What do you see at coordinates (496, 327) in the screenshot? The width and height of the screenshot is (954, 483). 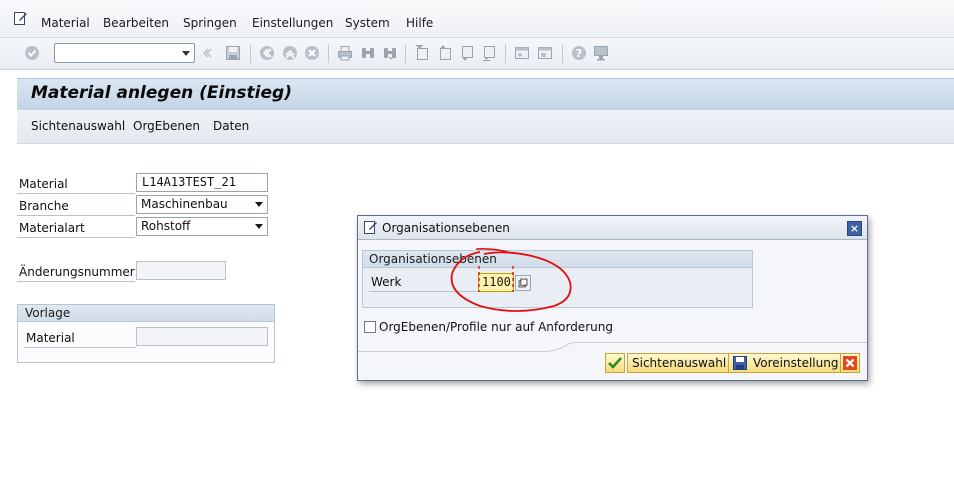 I see `orgebenen-checkbox-label: OrgEbenen/Profile nur auf Anforderung` at bounding box center [496, 327].